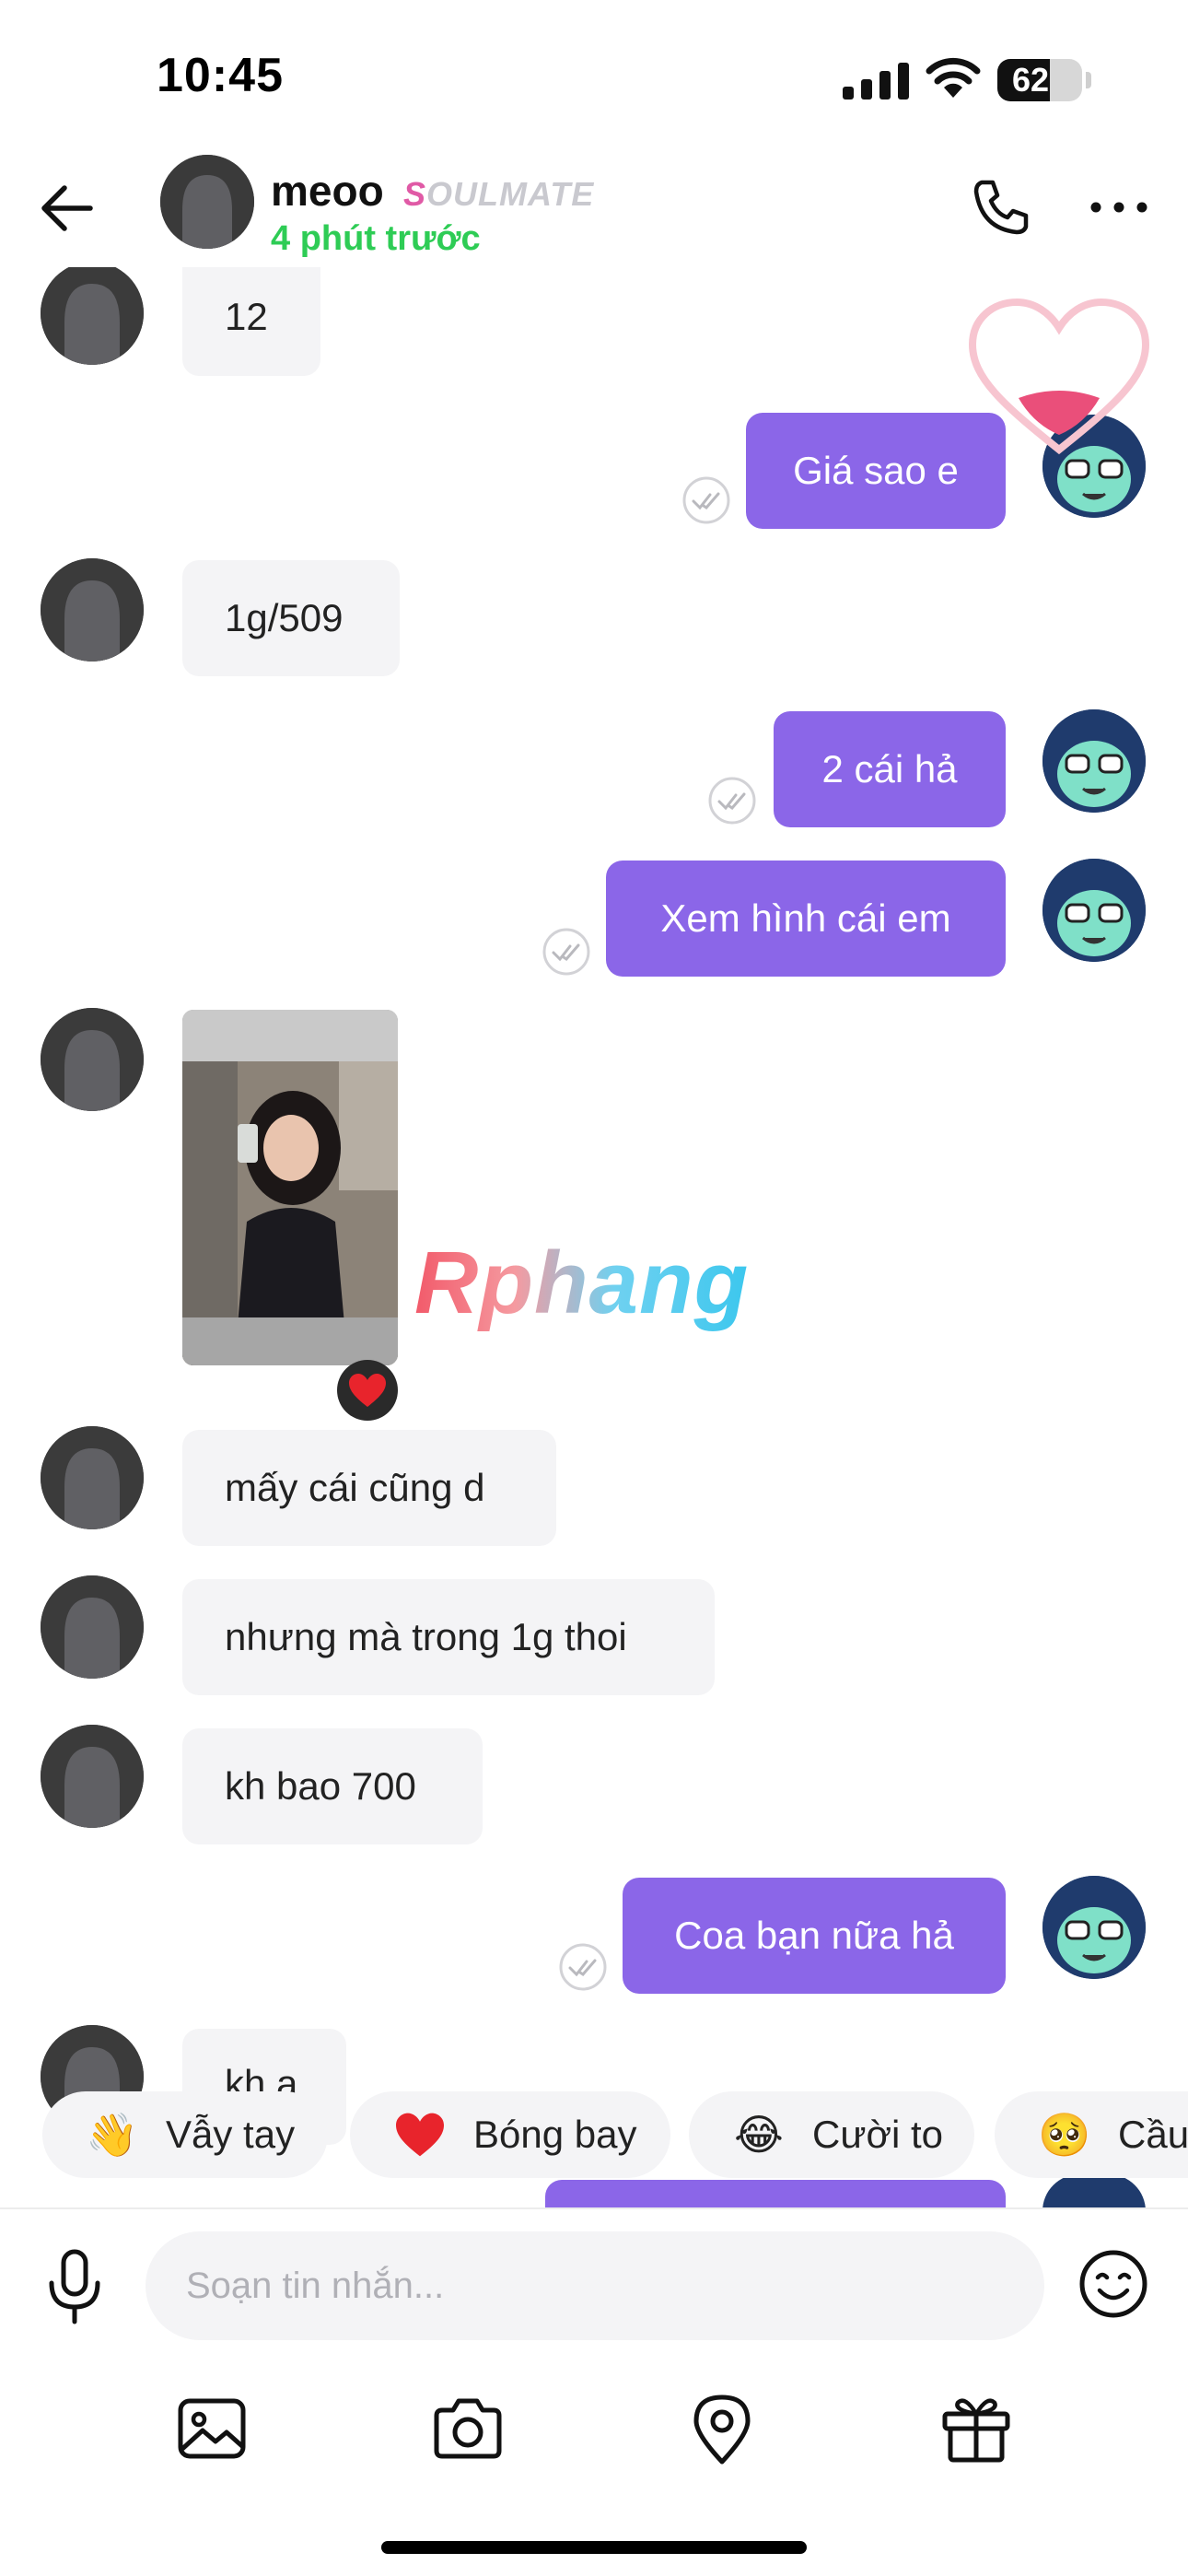 Image resolution: width=1188 pixels, height=2576 pixels. Describe the element at coordinates (594, 2547) in the screenshot. I see `home-indicator` at that location.